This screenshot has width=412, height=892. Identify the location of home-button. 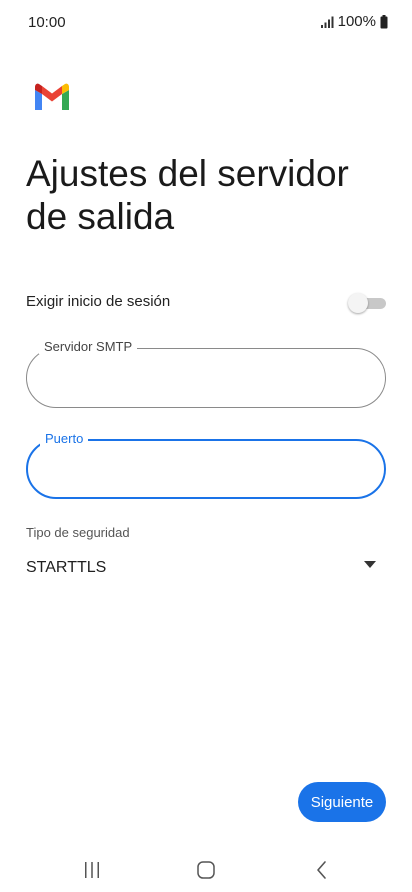
(206, 870).